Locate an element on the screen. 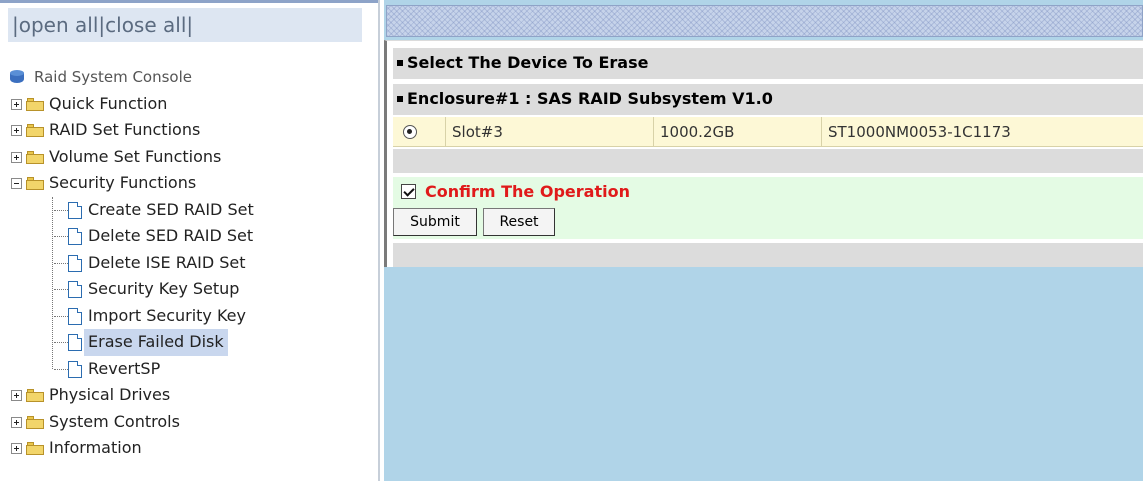 Image resolution: width=1143 pixels, height=481 pixels. tree-group-information: Information is located at coordinates (190, 448).